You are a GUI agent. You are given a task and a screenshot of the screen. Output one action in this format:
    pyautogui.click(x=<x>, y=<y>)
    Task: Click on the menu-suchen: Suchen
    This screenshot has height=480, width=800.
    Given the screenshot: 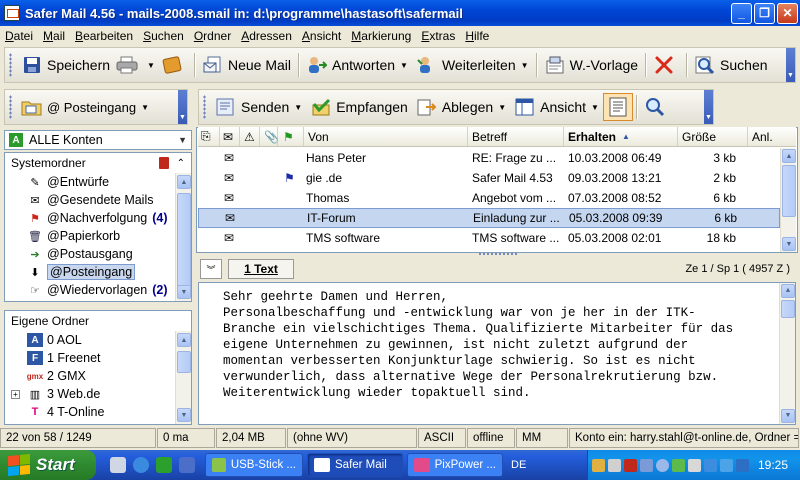 What is the action you would take?
    pyautogui.click(x=163, y=36)
    